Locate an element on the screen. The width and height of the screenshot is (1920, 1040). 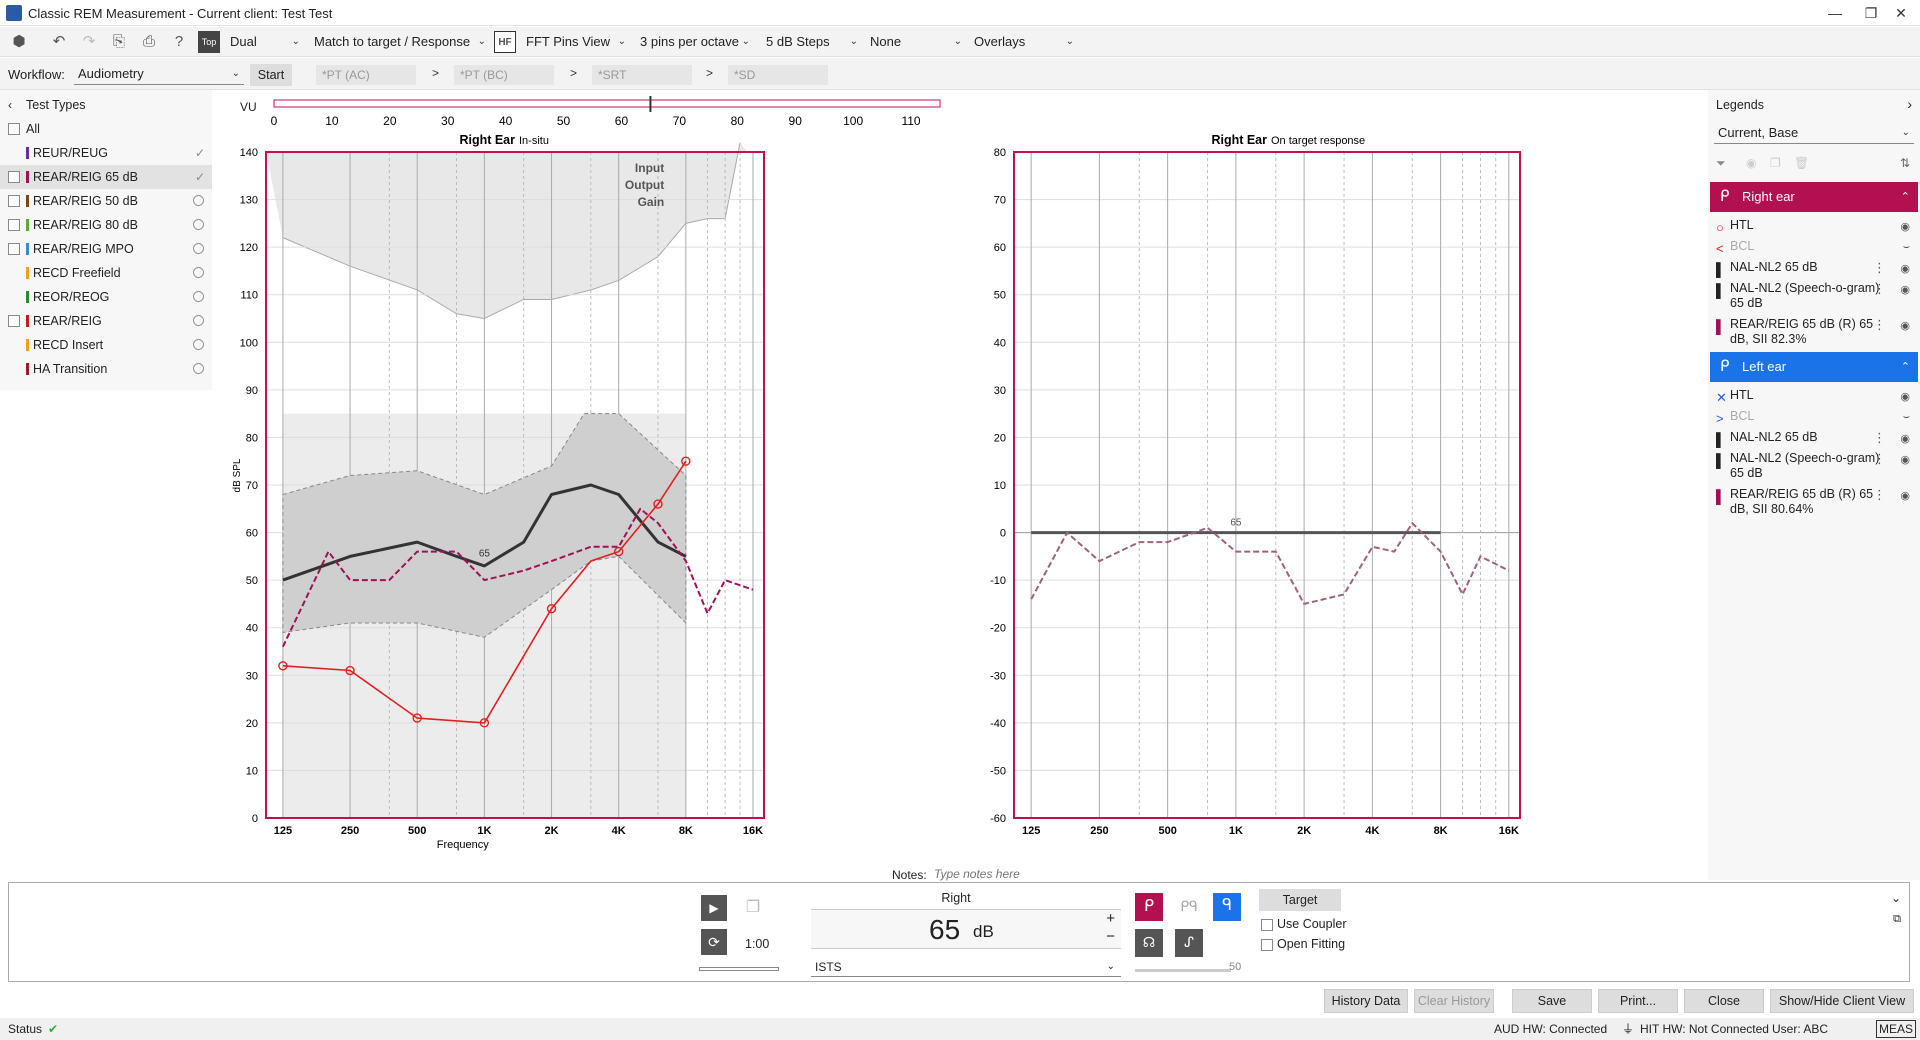
test-type-item: REAR/REIG 80 dB is located at coordinates (106, 225).